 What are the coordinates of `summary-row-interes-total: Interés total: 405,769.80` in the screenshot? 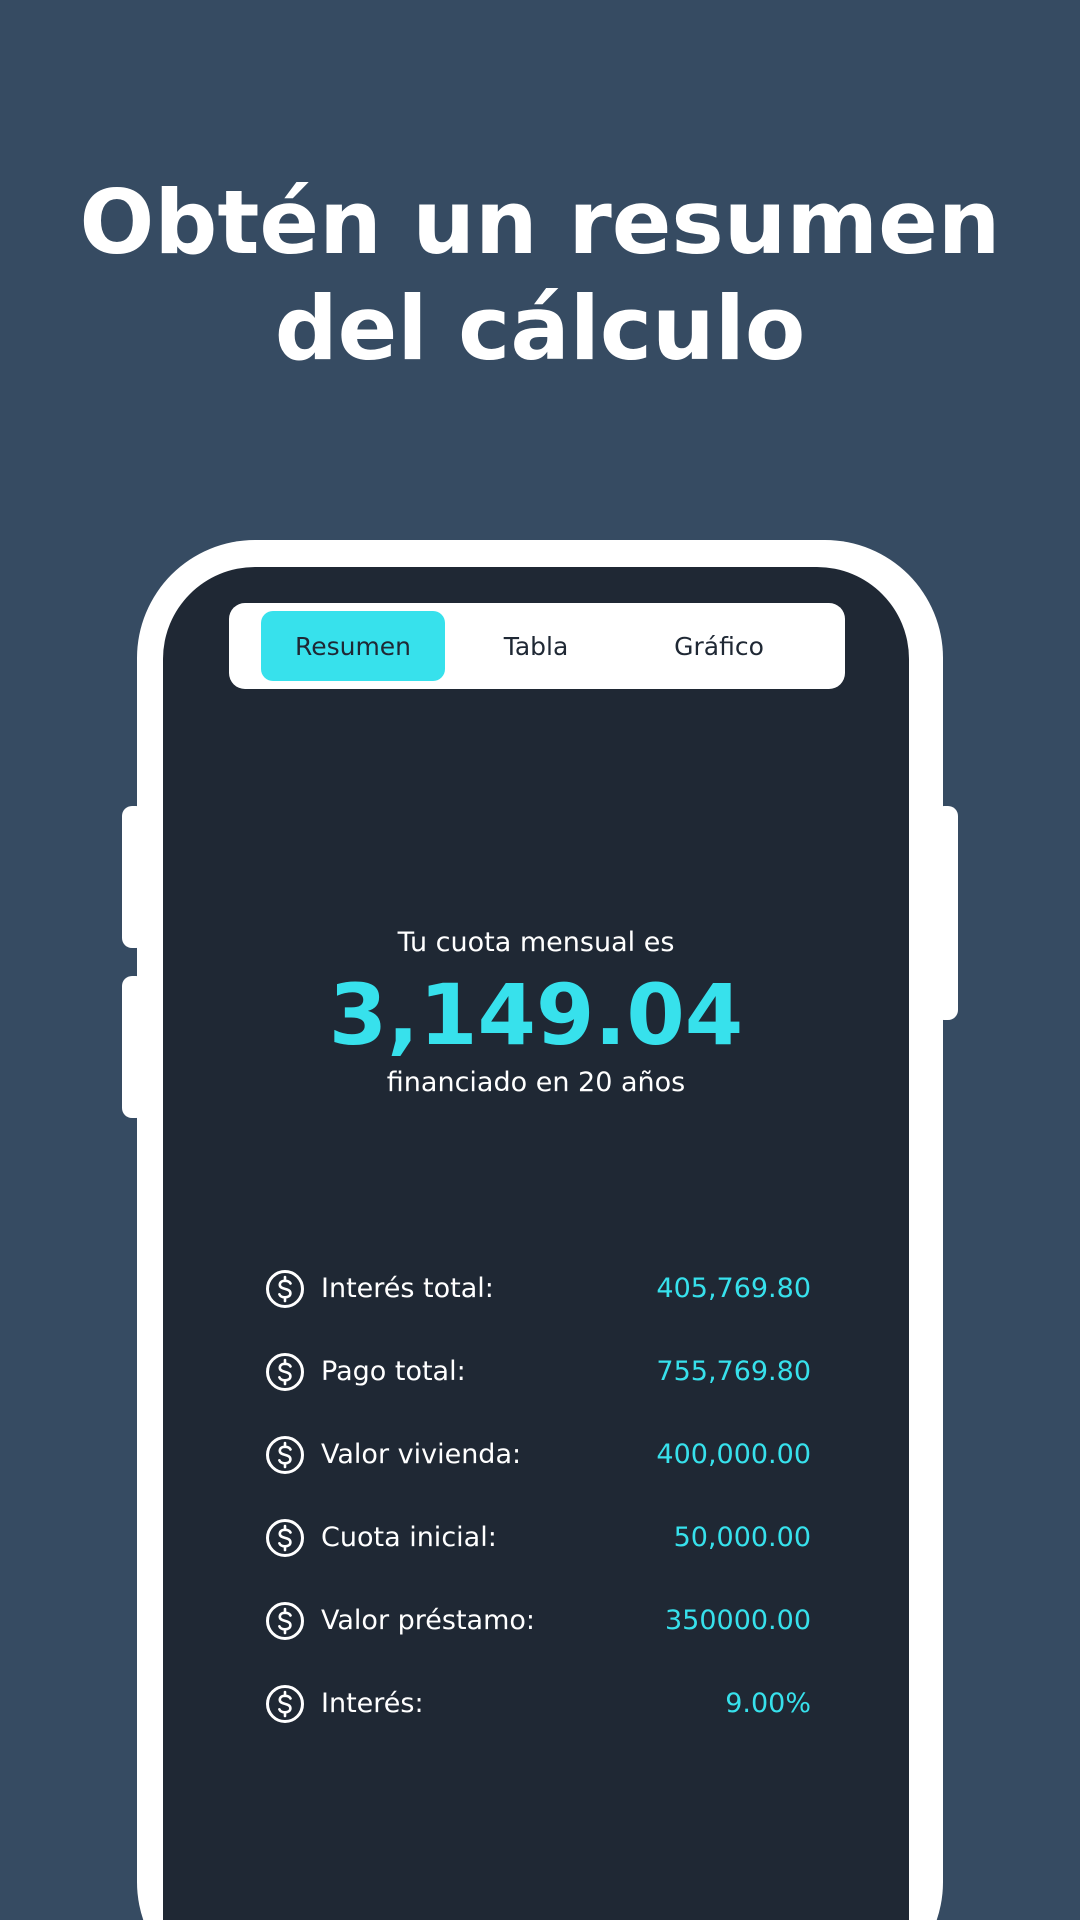 It's located at (538, 1288).